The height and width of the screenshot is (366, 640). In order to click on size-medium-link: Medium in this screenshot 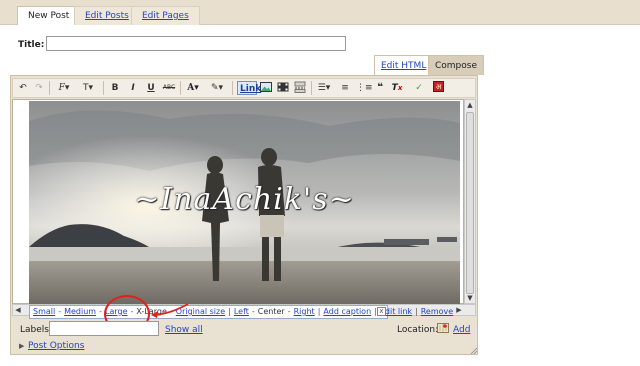, I will do `click(80, 311)`.